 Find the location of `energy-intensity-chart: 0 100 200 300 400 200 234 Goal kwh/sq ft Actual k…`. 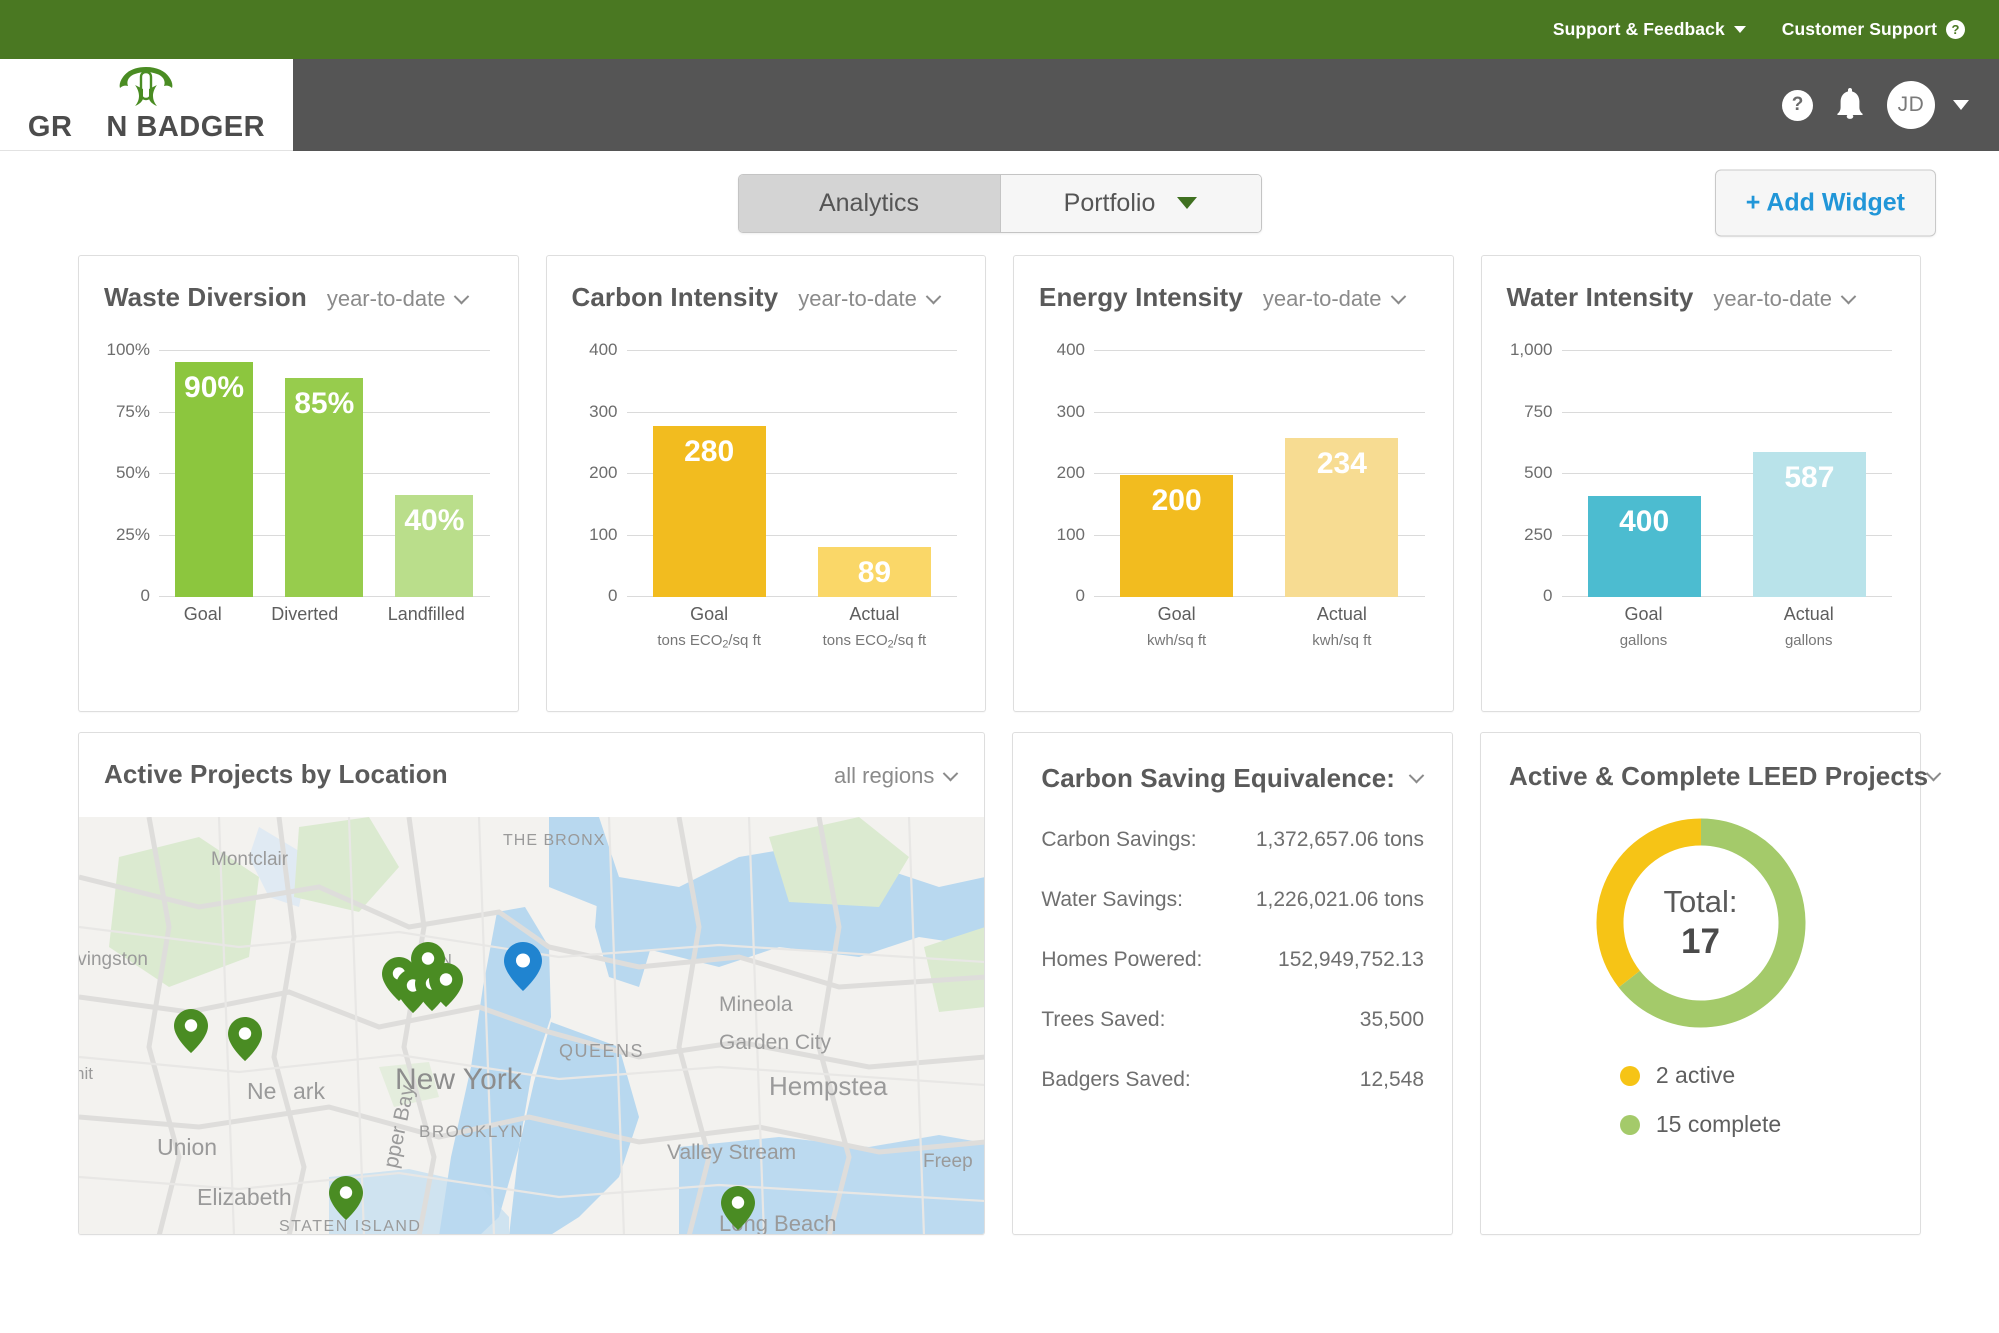

energy-intensity-chart: 0 100 200 300 400 200 234 Goal kwh/sq ft Actual k… is located at coordinates (1233, 494).